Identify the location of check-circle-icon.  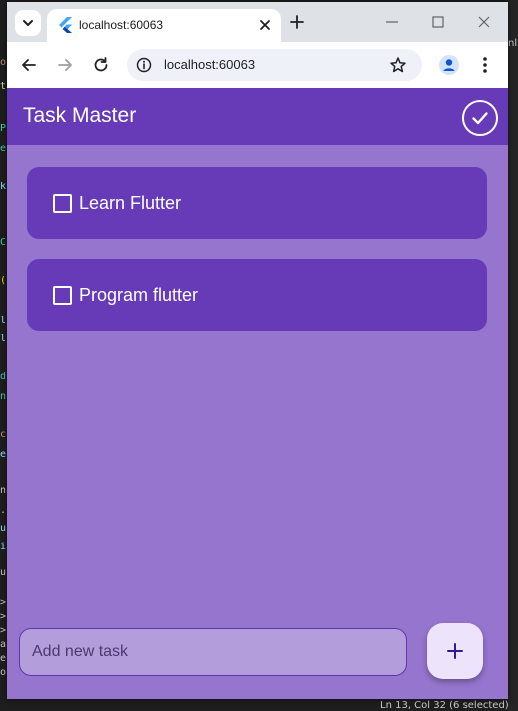
(480, 118).